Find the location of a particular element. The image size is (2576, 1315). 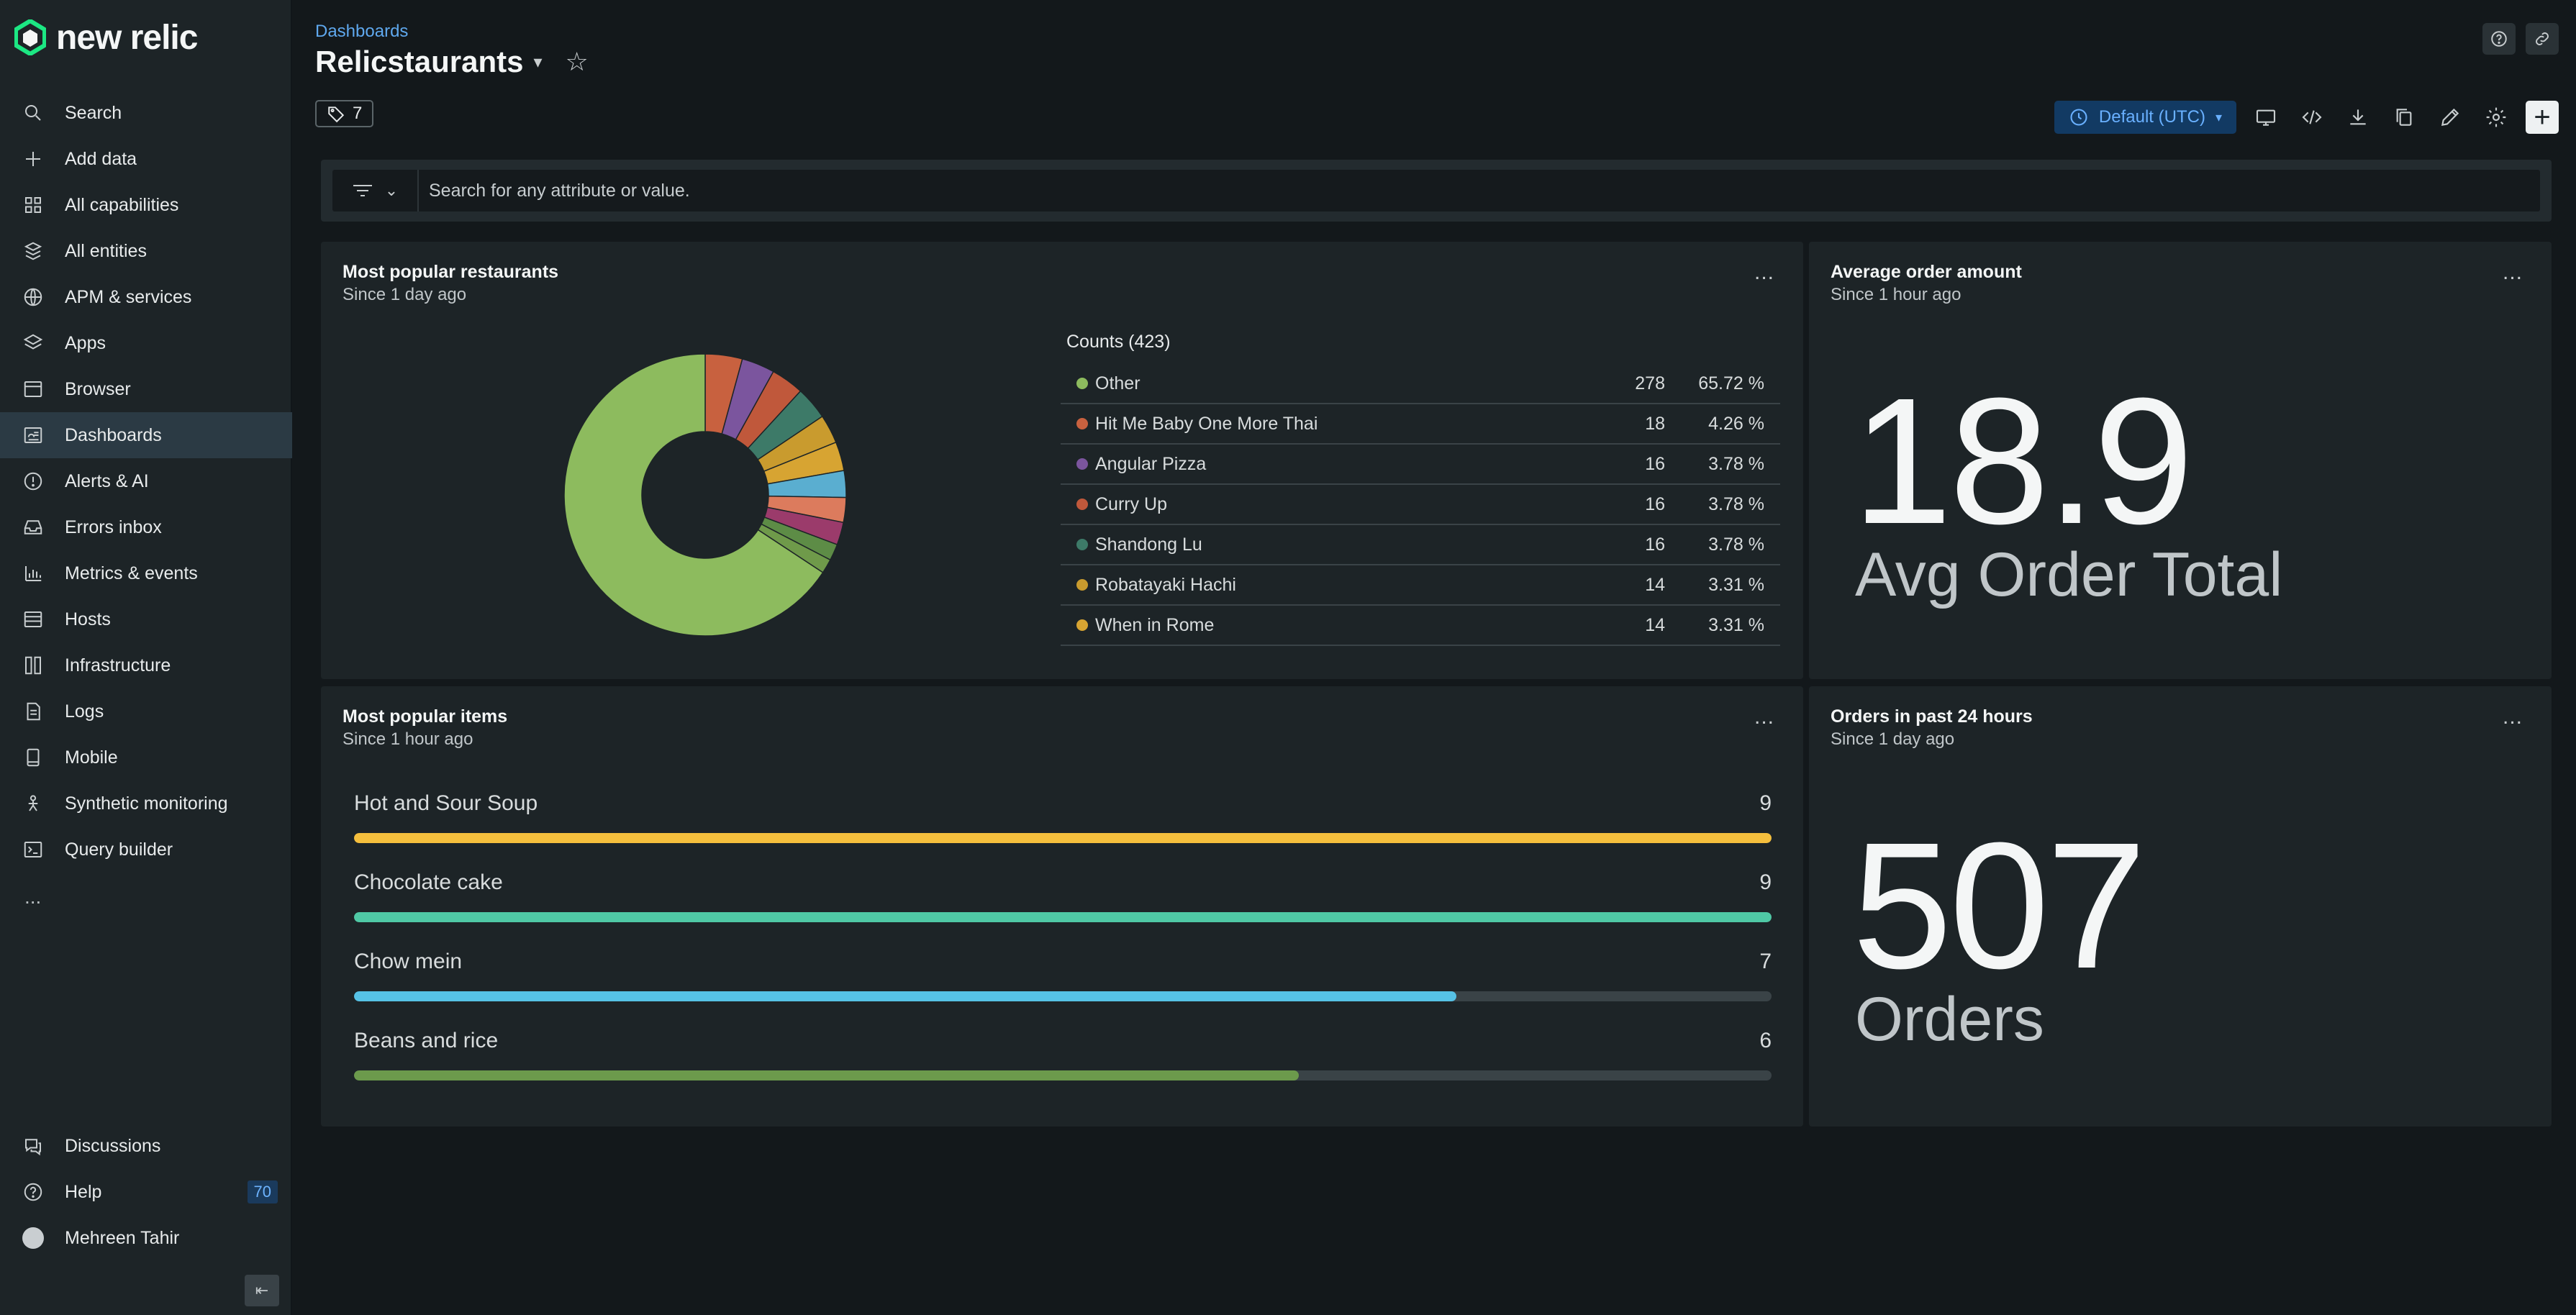

sidebar-item-synthetic-monitoring: Synthetic monitoring is located at coordinates (146, 804).